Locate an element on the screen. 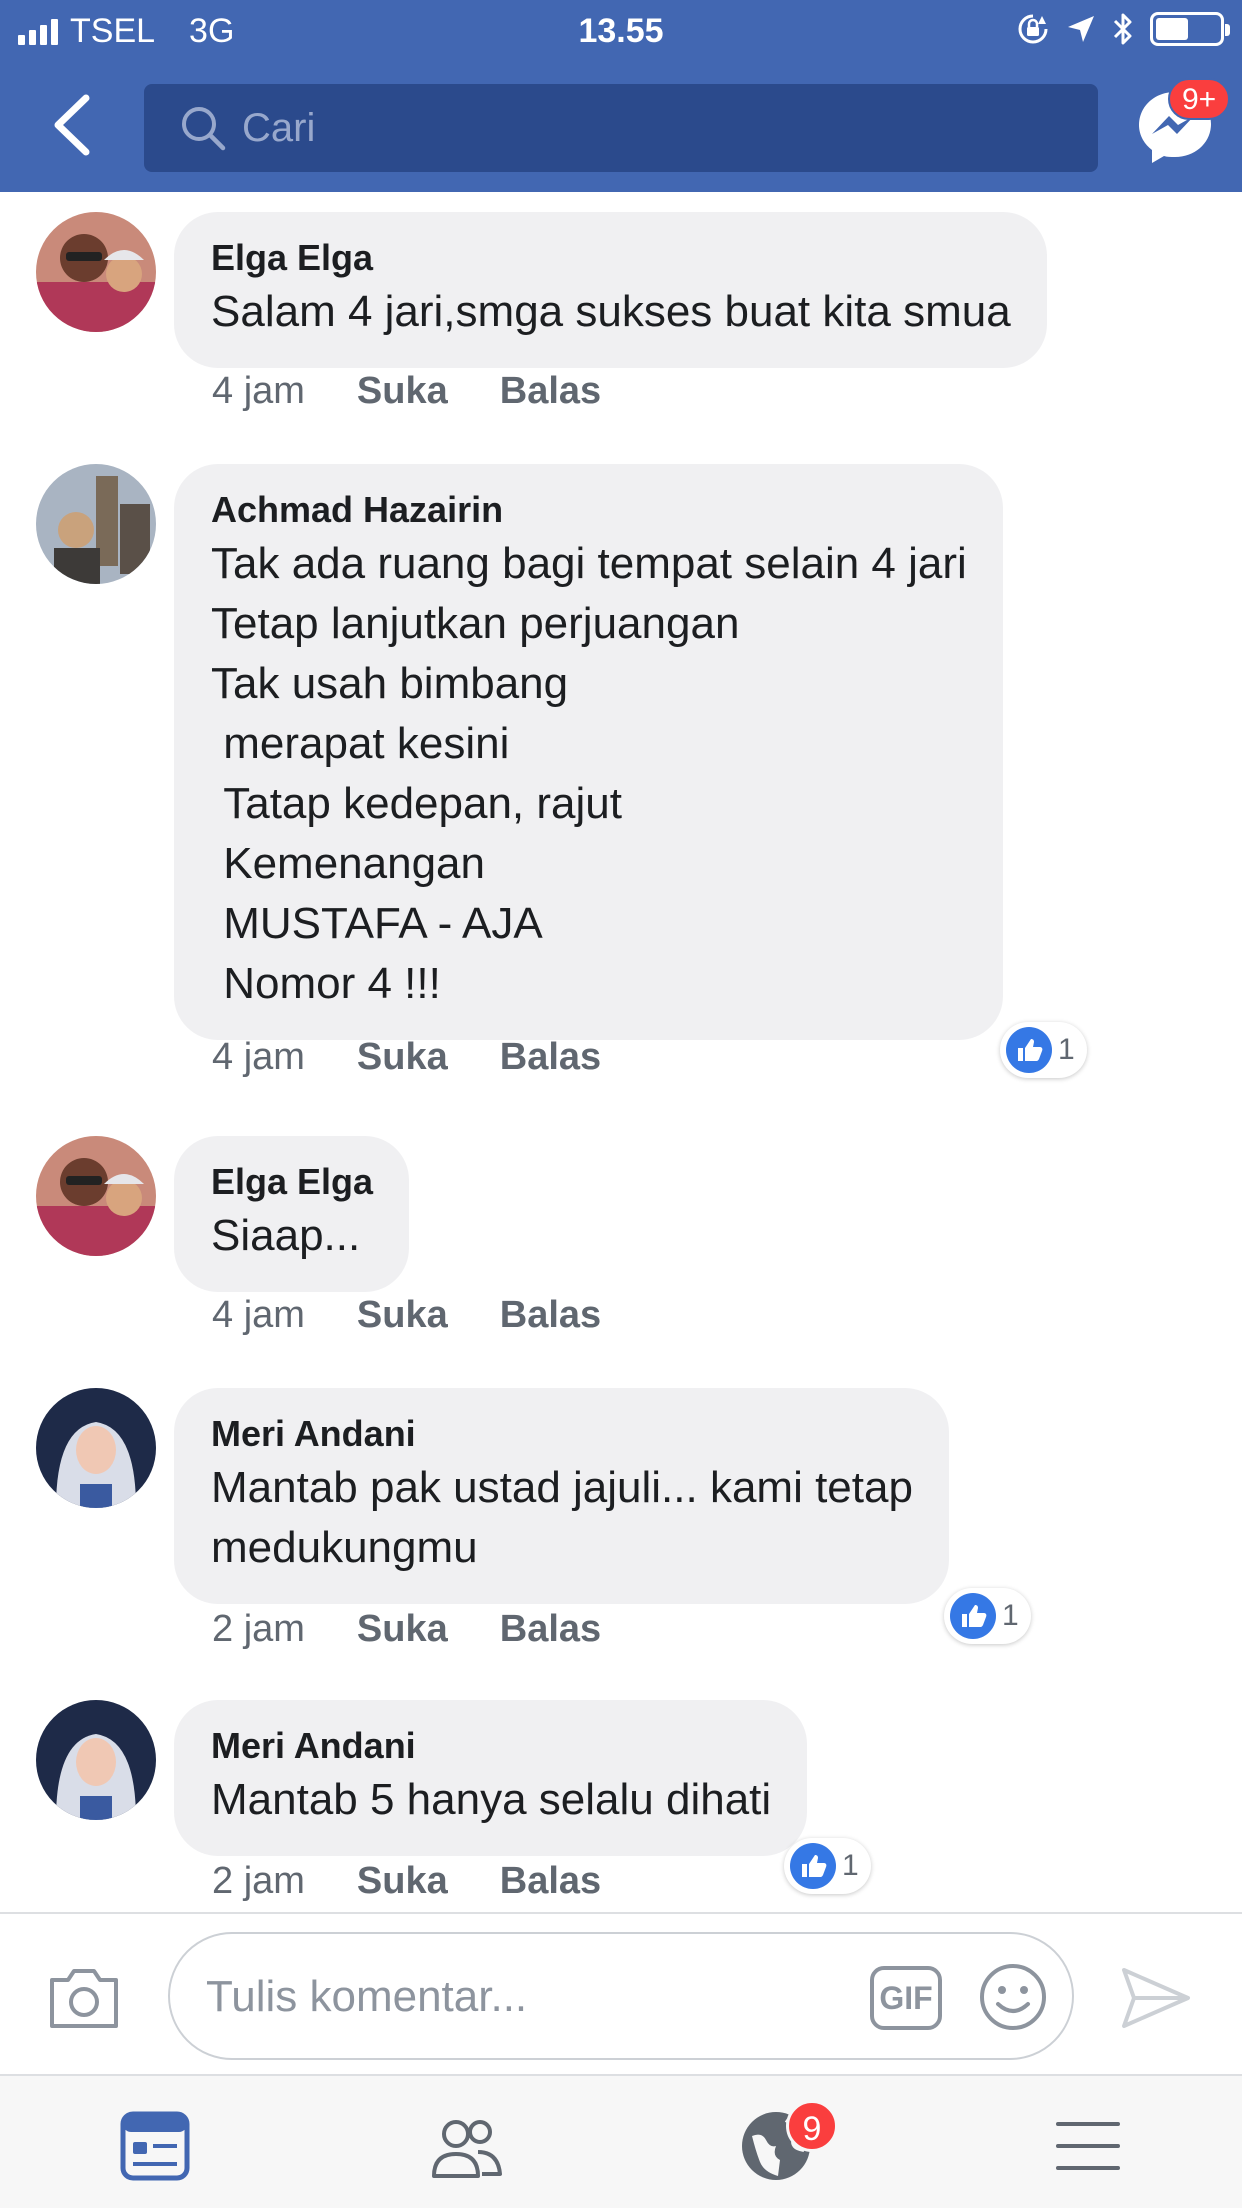 The height and width of the screenshot is (2208, 1242). friends-tab-icon is located at coordinates (466, 2146).